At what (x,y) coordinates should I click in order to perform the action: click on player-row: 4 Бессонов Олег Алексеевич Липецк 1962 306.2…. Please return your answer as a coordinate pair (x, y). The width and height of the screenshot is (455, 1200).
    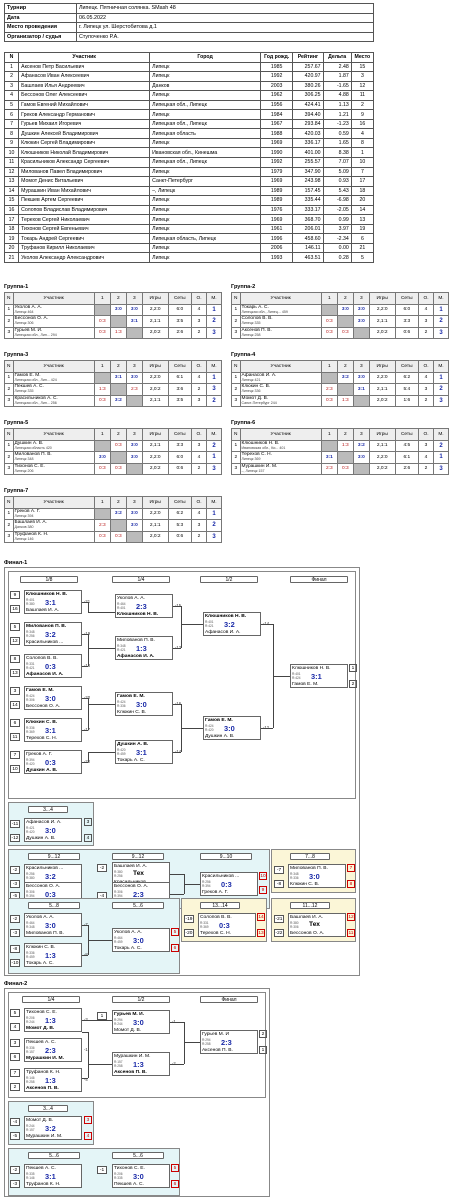
    Looking at the image, I should click on (189, 95).